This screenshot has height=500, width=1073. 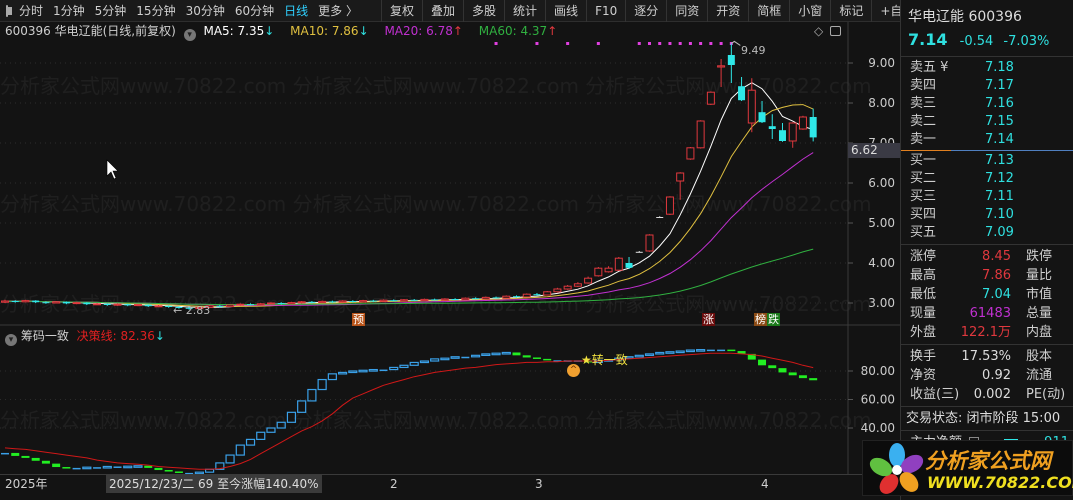 I want to click on stat-value: 0.92, so click(x=996, y=375).